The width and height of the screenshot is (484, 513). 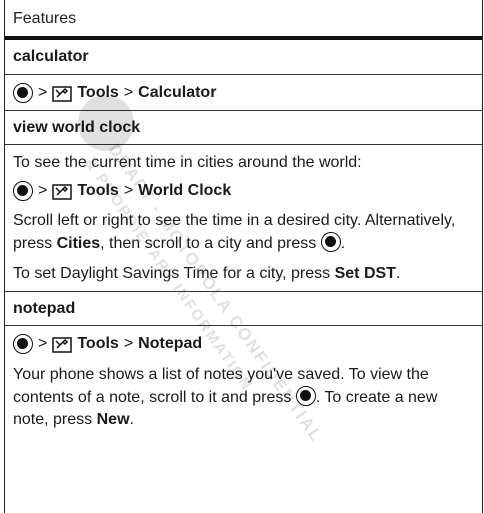 What do you see at coordinates (78, 243) in the screenshot?
I see `cities-softkey-label: Cities` at bounding box center [78, 243].